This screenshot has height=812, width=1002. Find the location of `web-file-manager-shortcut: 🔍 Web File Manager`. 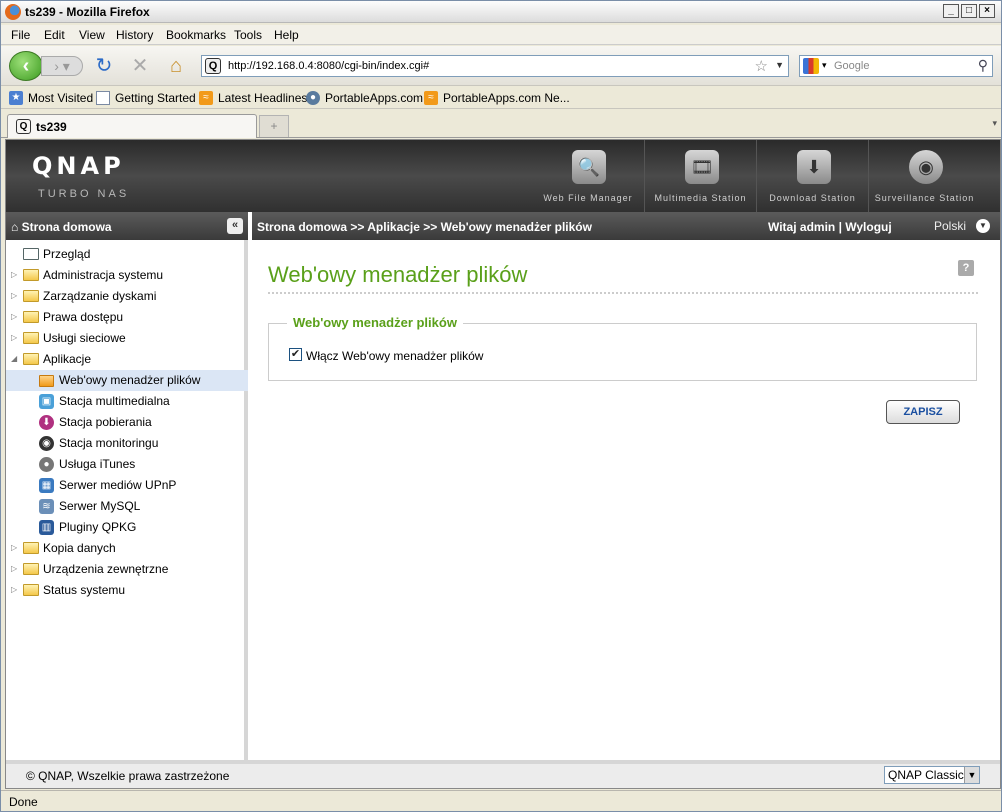

web-file-manager-shortcut: 🔍 Web File Manager is located at coordinates (588, 176).